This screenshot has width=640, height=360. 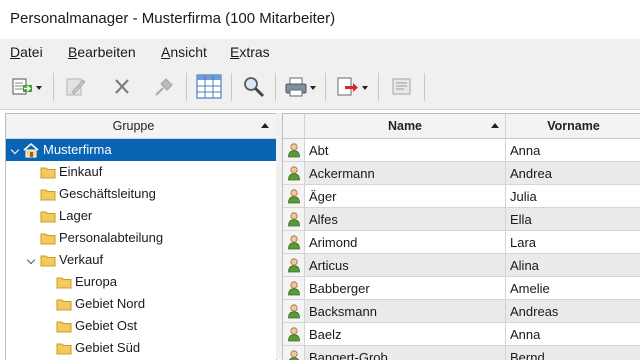 I want to click on tree-item-label: Geschäftsleitung, so click(x=107, y=193).